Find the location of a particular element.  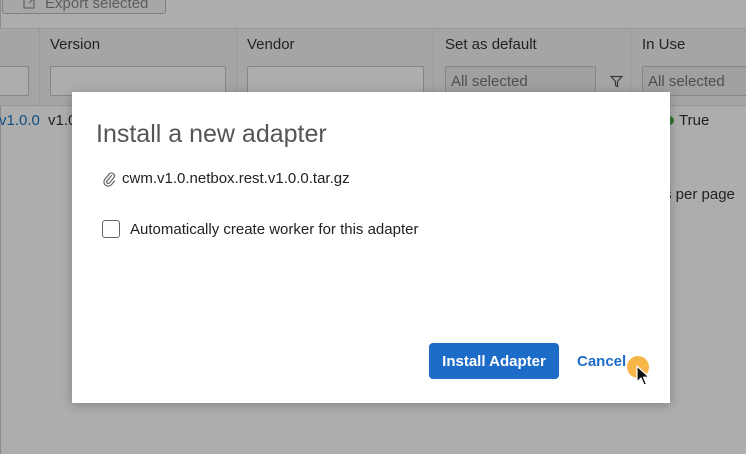

auto-create-worker-checkbox is located at coordinates (111, 229).